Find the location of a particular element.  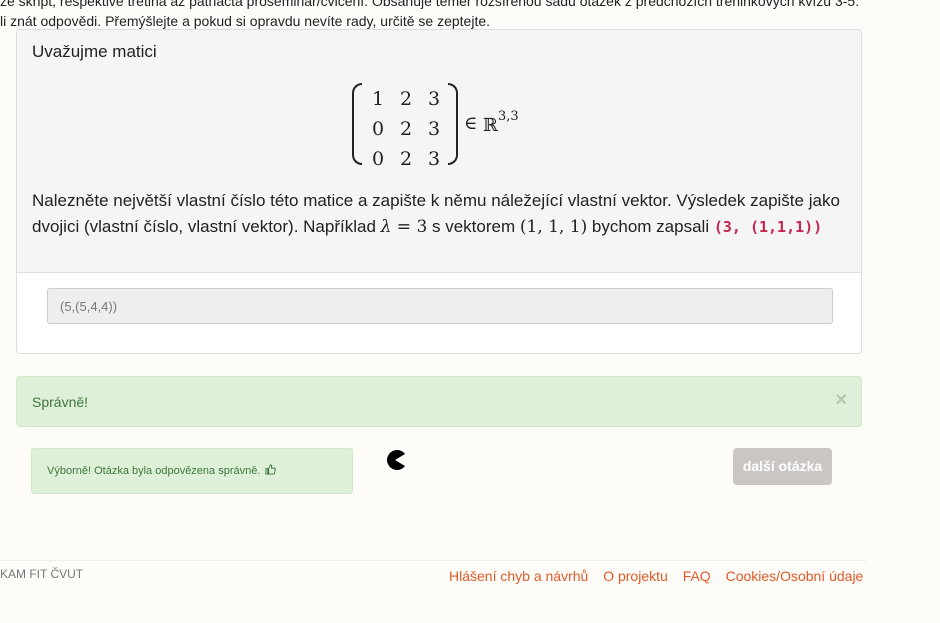

feedback-text: Výborně! Otázka byla odpovězena správně. is located at coordinates (162, 470).